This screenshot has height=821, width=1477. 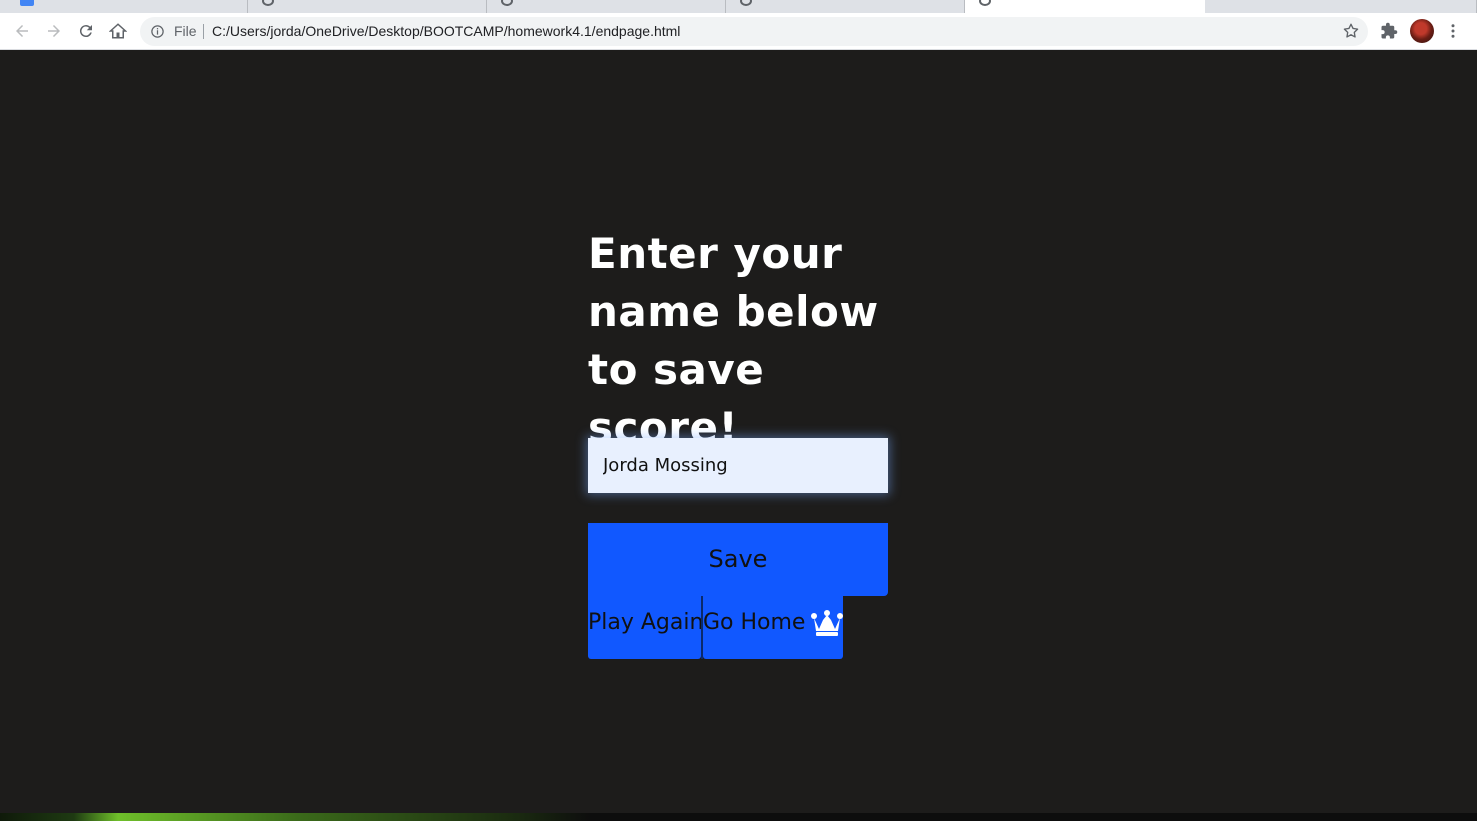 What do you see at coordinates (1351, 31) in the screenshot?
I see `bookmark-star-icon` at bounding box center [1351, 31].